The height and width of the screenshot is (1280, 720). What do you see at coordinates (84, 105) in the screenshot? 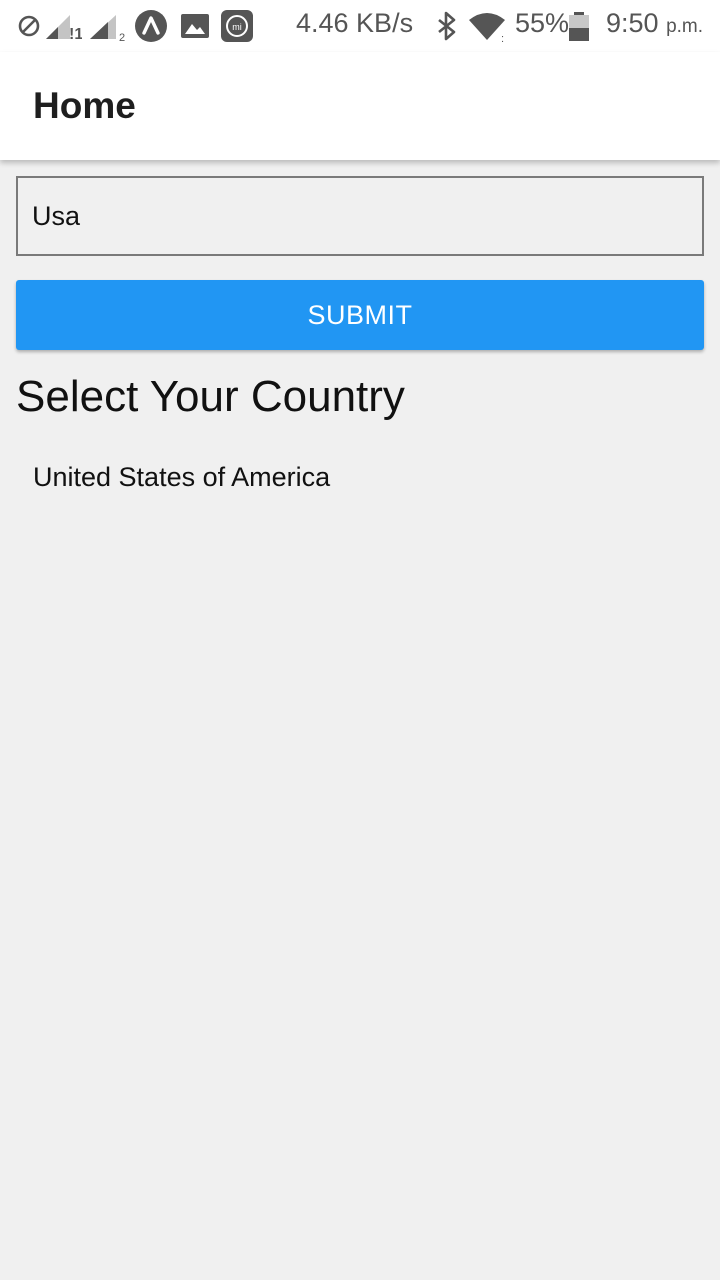
I see `page-title: Home` at bounding box center [84, 105].